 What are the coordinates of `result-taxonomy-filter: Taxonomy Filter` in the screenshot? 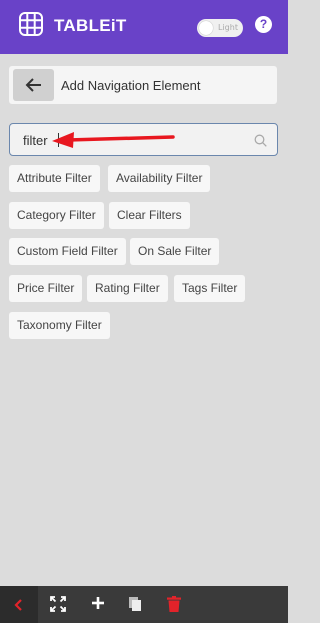 It's located at (59, 325).